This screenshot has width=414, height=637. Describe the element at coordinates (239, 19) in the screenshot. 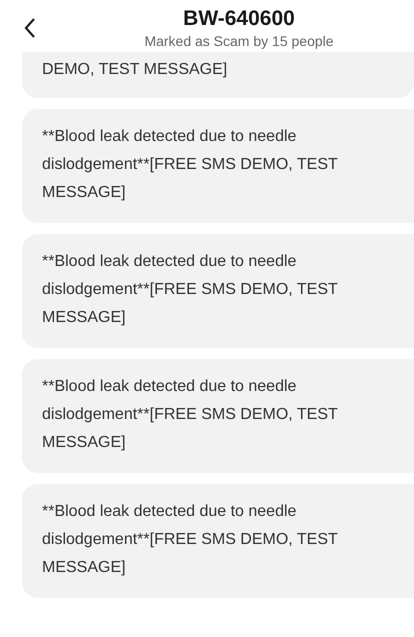

I see `contact-title: BW-640600` at that location.